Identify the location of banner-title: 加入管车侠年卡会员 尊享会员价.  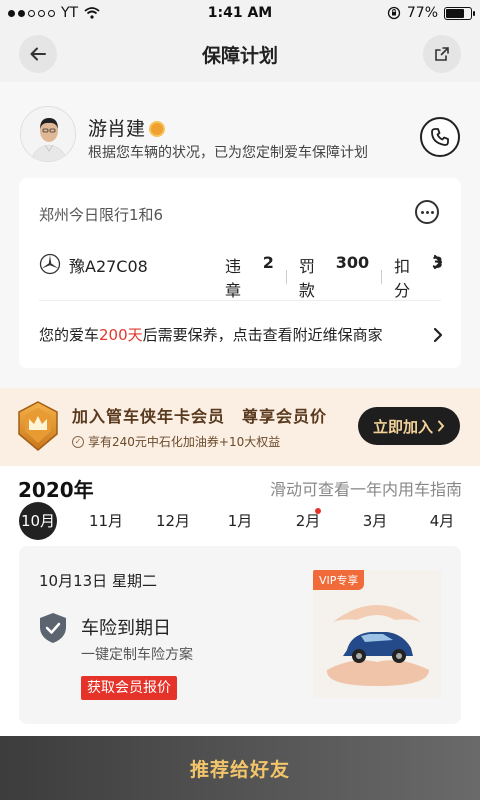
(200, 416).